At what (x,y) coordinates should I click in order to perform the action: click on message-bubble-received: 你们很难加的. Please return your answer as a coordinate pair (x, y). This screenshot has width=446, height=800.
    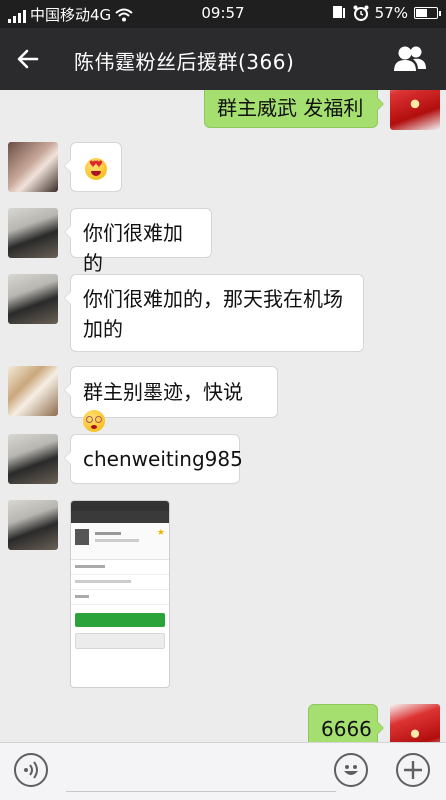
    Looking at the image, I should click on (138, 241).